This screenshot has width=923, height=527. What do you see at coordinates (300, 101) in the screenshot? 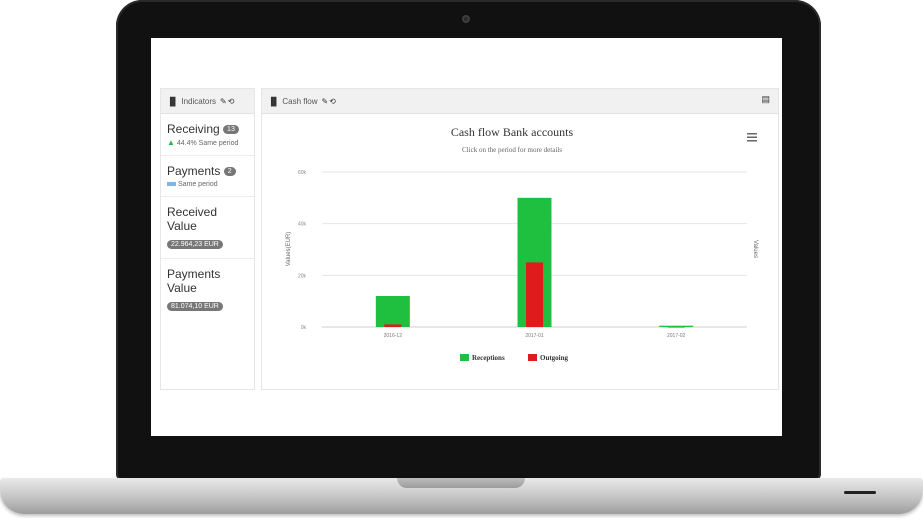
I see `cash-flow-title: Cash flow` at bounding box center [300, 101].